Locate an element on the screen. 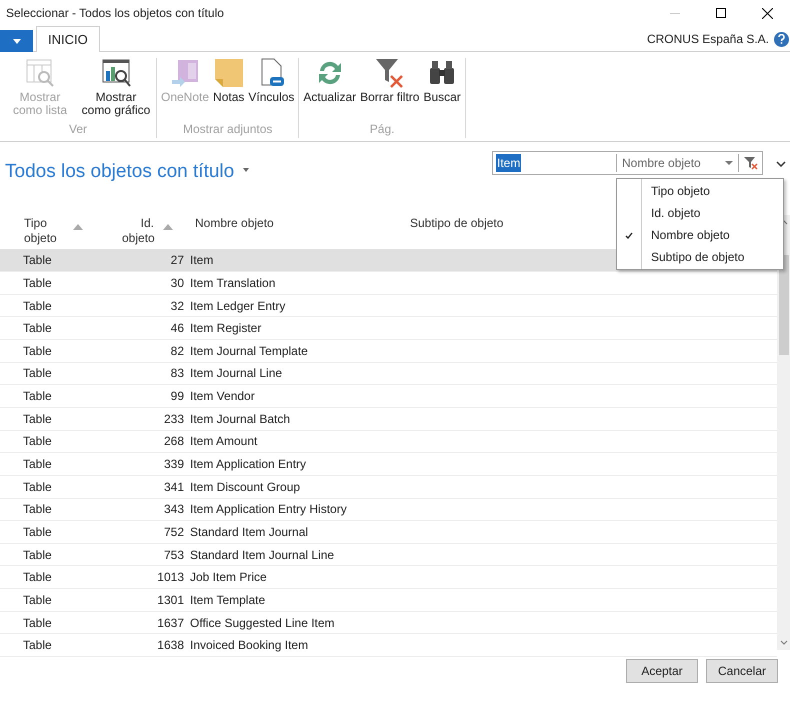 The width and height of the screenshot is (790, 705). table-cell-text: Standard Item Journal is located at coordinates (248, 532).